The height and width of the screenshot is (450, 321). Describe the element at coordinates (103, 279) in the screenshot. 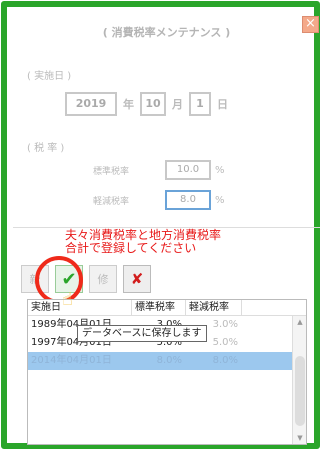

I see `edit-button: 修` at that location.